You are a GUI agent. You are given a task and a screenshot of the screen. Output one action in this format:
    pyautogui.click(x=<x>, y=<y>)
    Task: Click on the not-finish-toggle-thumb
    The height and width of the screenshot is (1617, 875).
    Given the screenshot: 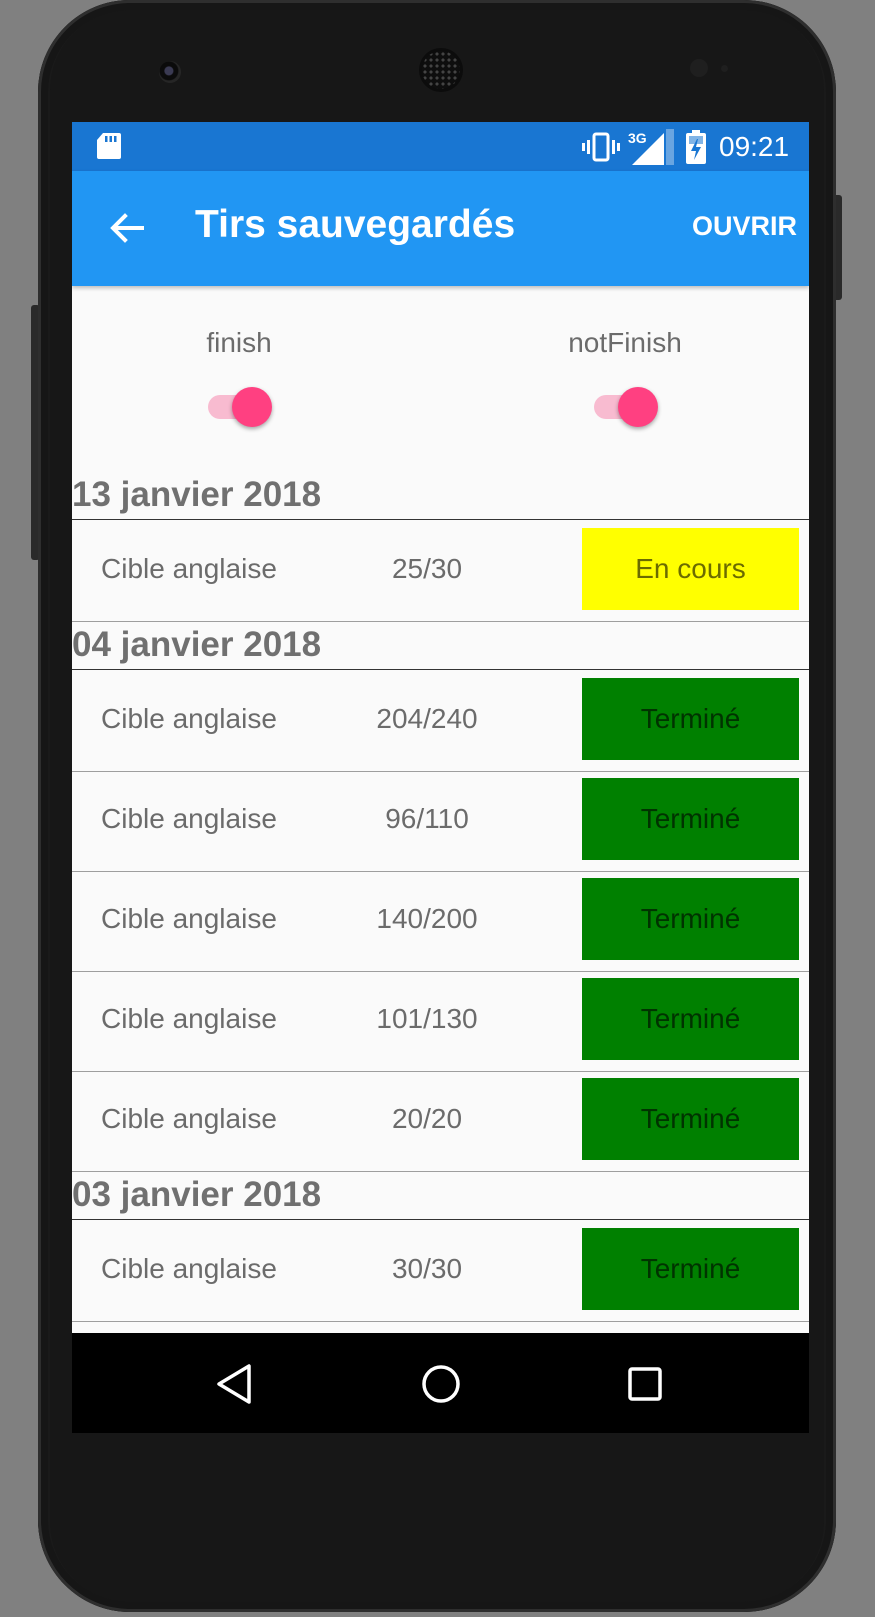 What is the action you would take?
    pyautogui.click(x=638, y=407)
    